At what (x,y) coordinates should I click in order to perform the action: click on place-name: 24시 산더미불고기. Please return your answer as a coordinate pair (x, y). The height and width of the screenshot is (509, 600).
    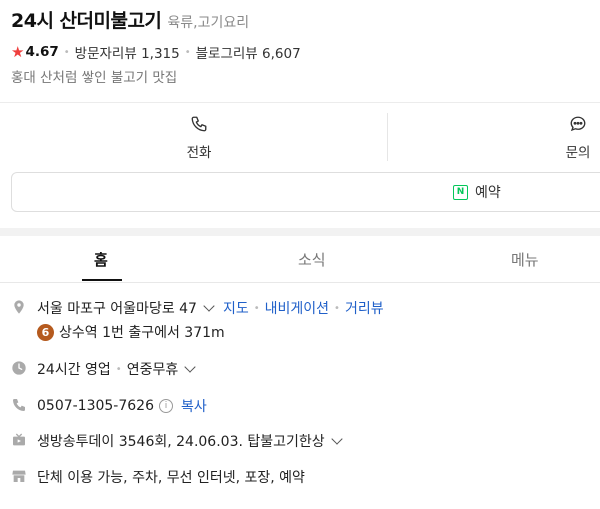
    Looking at the image, I should click on (86, 21).